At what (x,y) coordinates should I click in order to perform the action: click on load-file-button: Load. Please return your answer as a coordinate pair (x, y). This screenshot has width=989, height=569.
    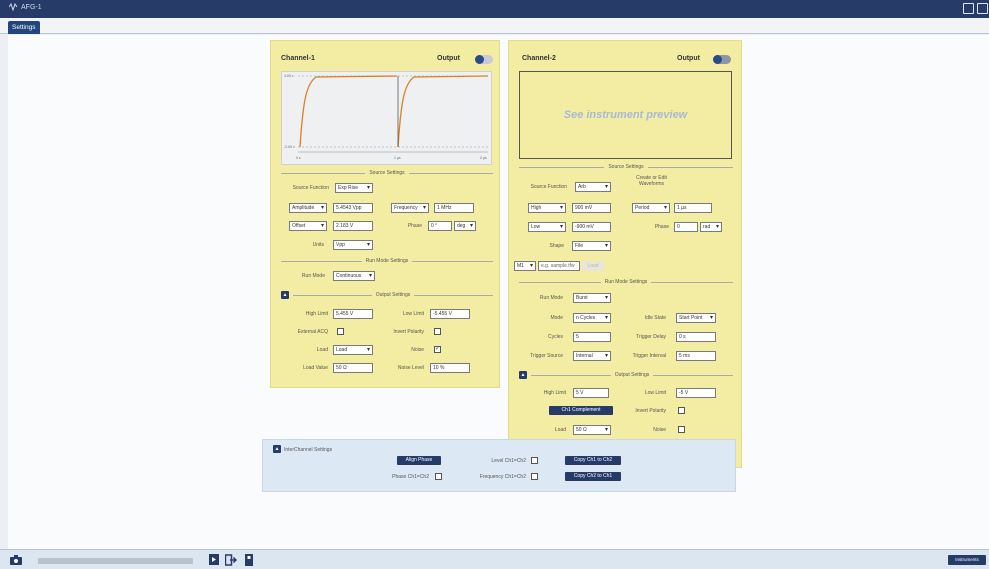
    Looking at the image, I should click on (593, 266).